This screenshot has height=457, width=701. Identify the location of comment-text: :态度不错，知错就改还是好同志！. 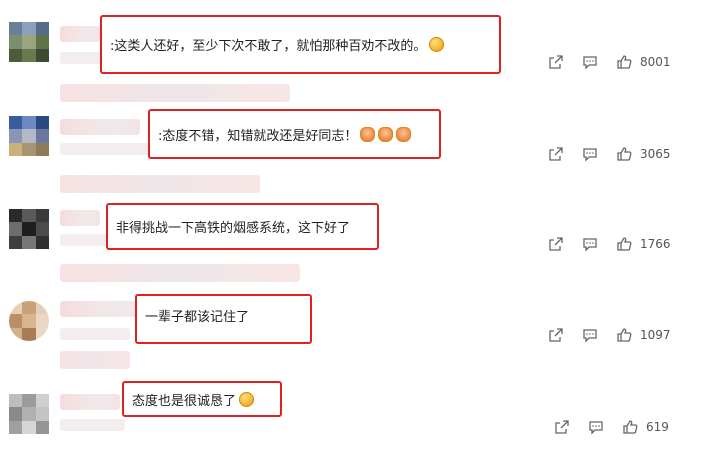
(294, 134).